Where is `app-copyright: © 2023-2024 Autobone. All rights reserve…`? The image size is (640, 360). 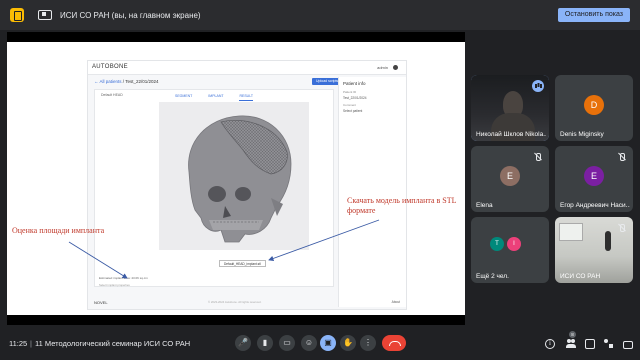 app-copyright: © 2023-2024 Autobone. All rights reserve… is located at coordinates (235, 302).